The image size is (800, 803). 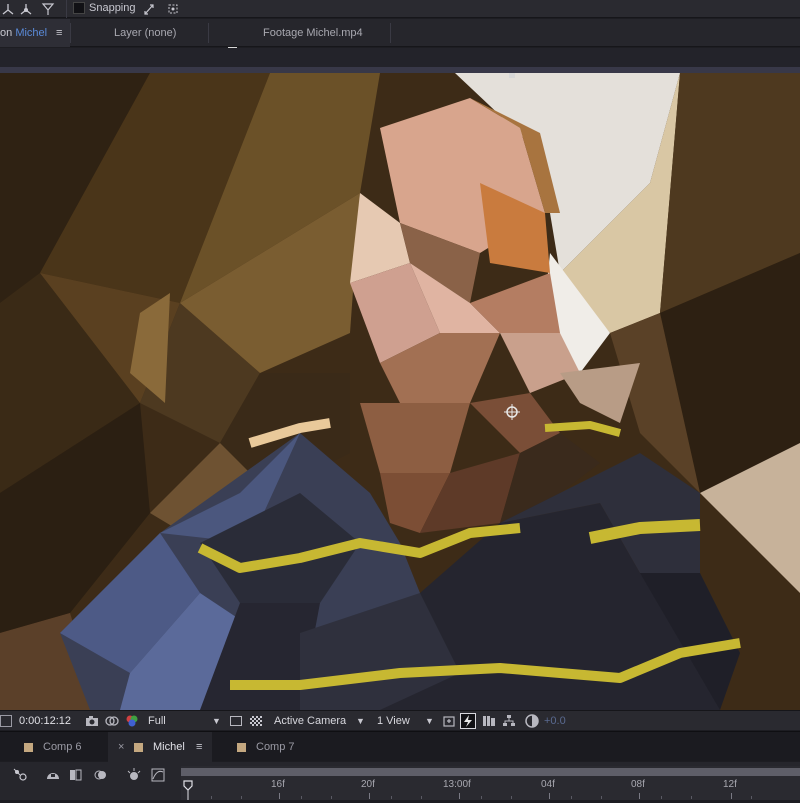 I want to click on motion-blur-icon, so click(x=101, y=775).